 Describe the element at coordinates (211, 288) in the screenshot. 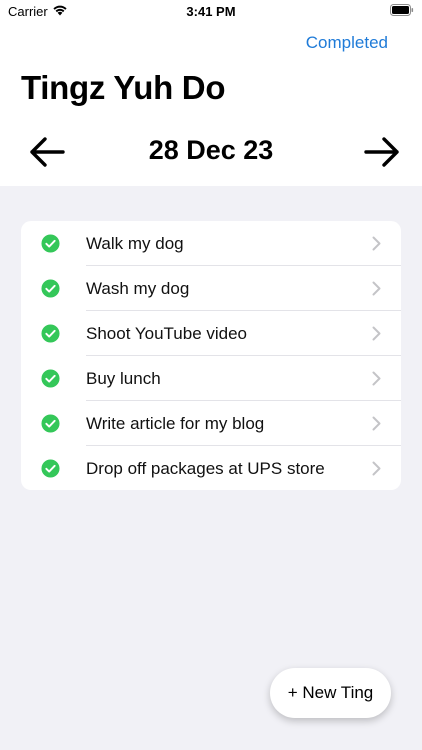

I see `task-row: Wash my dog` at that location.